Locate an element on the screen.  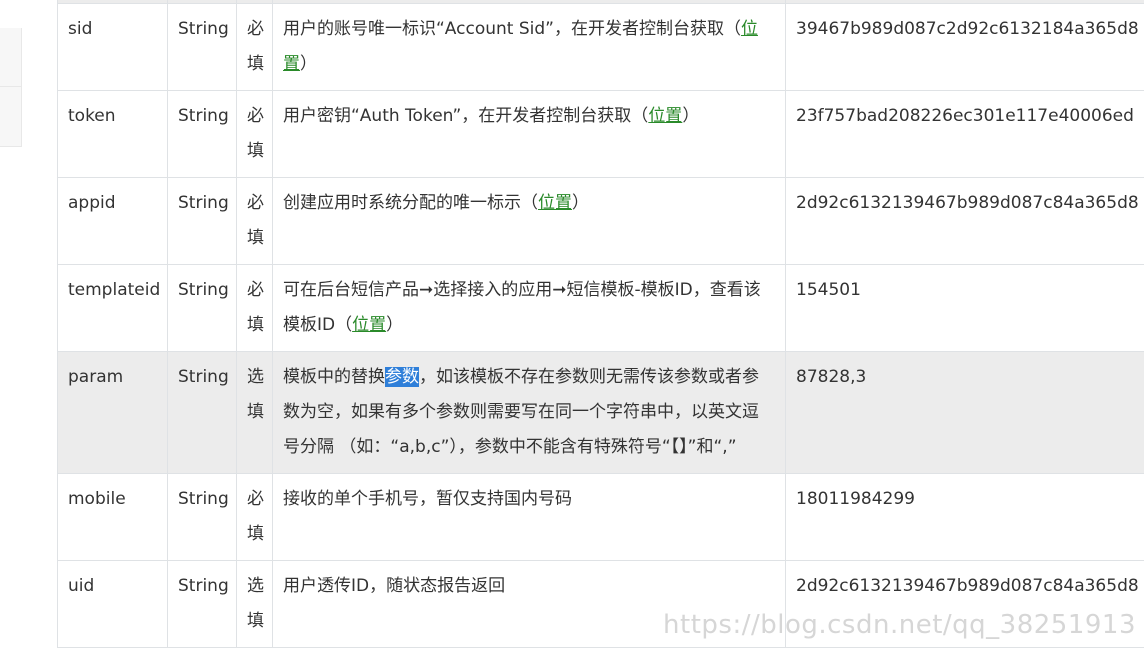
param-name: sid is located at coordinates (112, 47).